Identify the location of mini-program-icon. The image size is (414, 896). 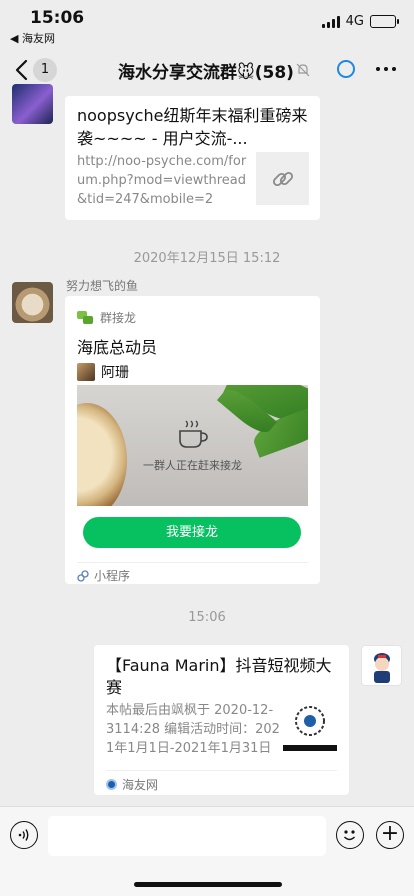
(83, 575).